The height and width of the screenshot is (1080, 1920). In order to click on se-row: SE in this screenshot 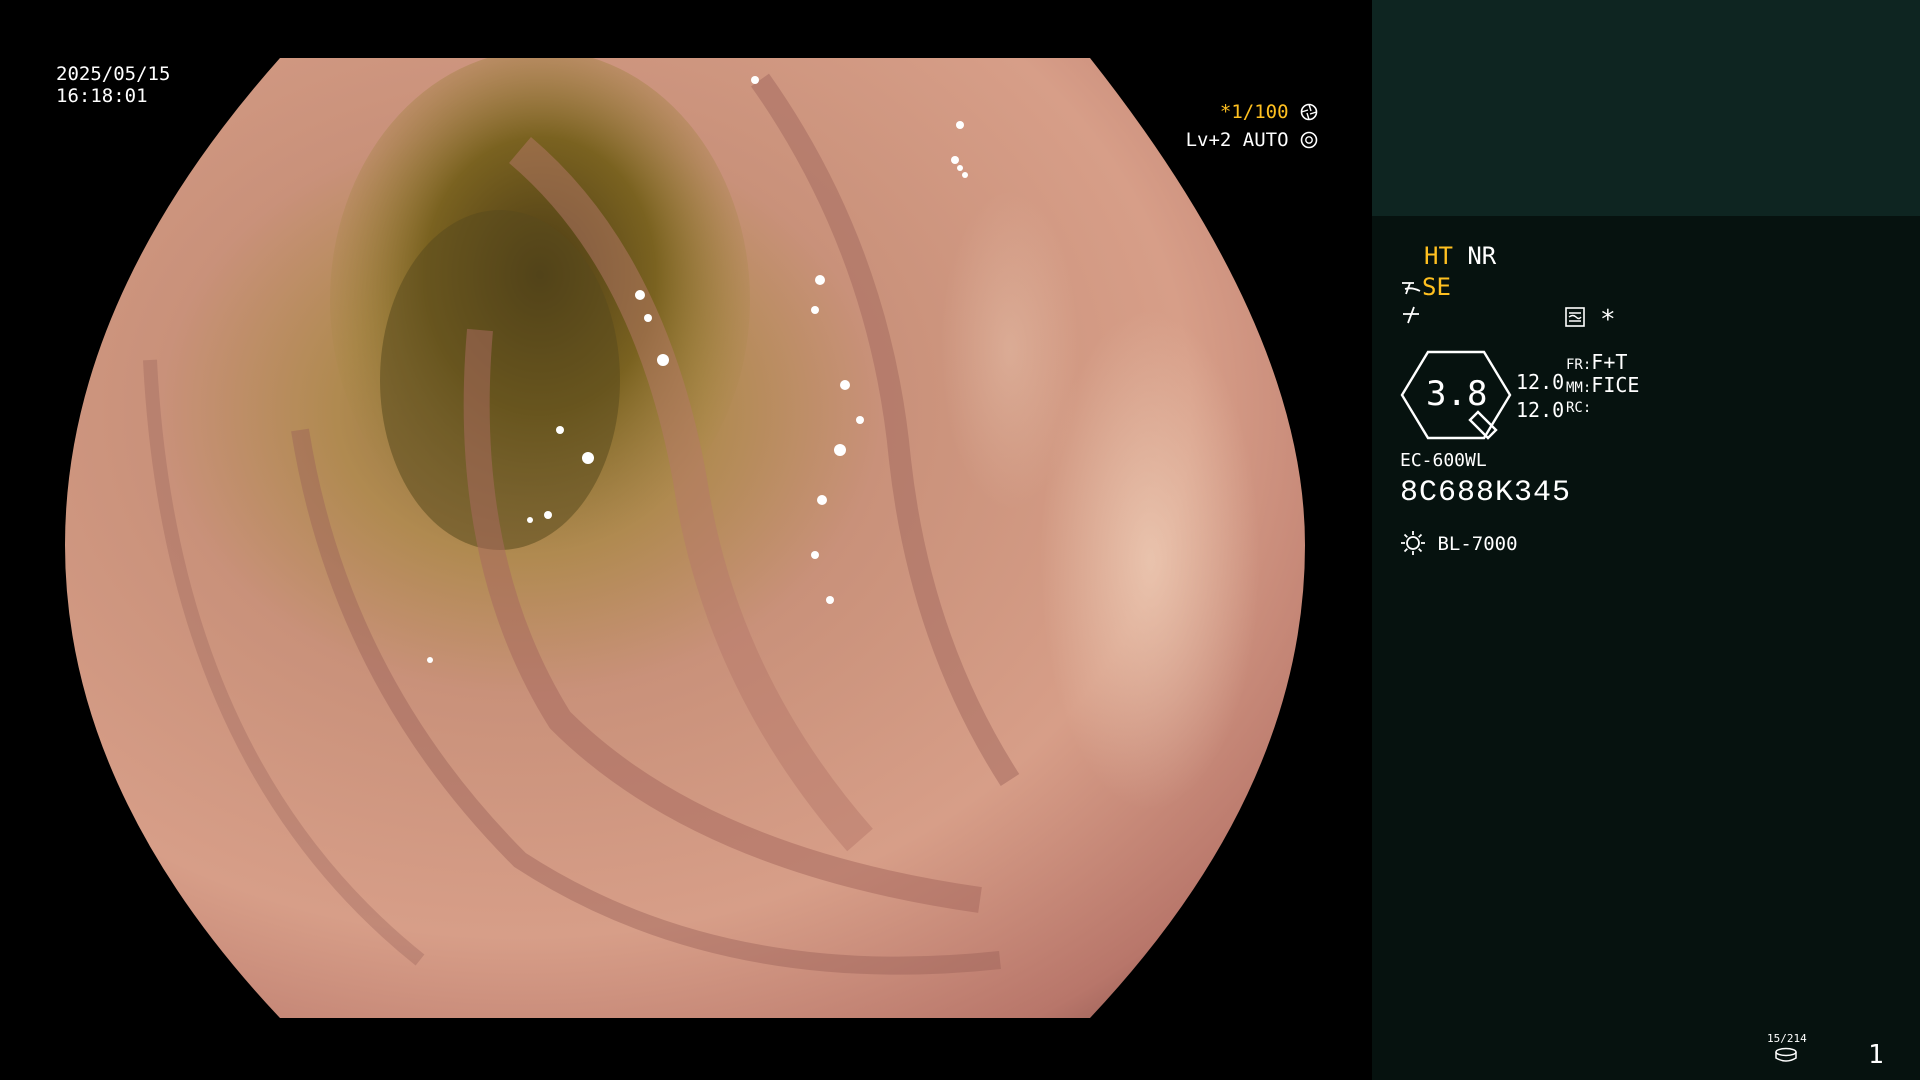, I will do `click(1425, 287)`.